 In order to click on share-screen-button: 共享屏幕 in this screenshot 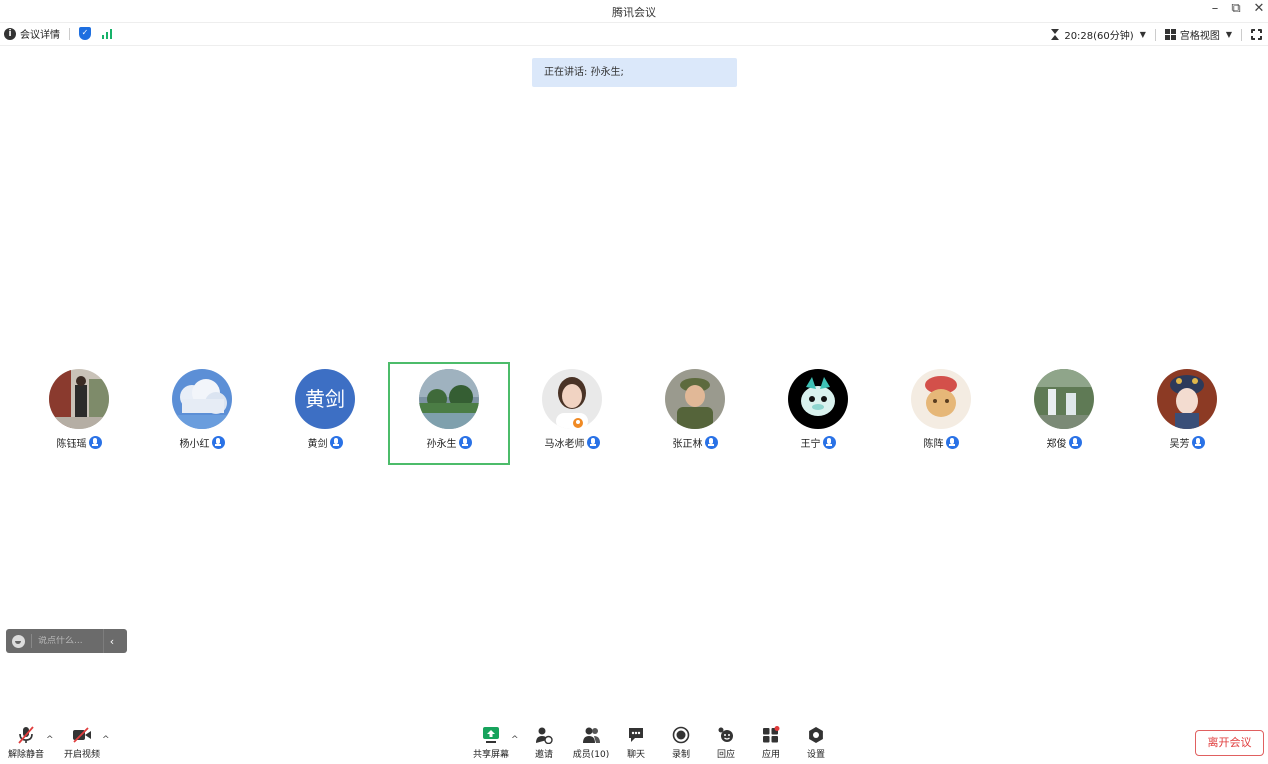, I will do `click(491, 742)`.